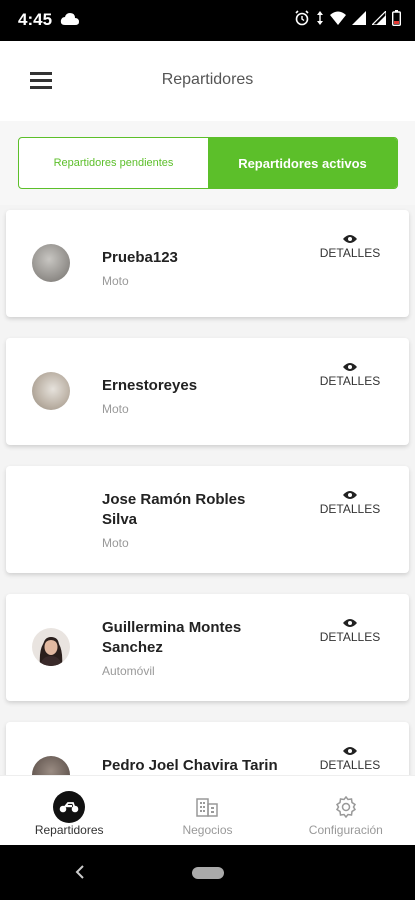  I want to click on nav-negocios: Negocios, so click(207, 810).